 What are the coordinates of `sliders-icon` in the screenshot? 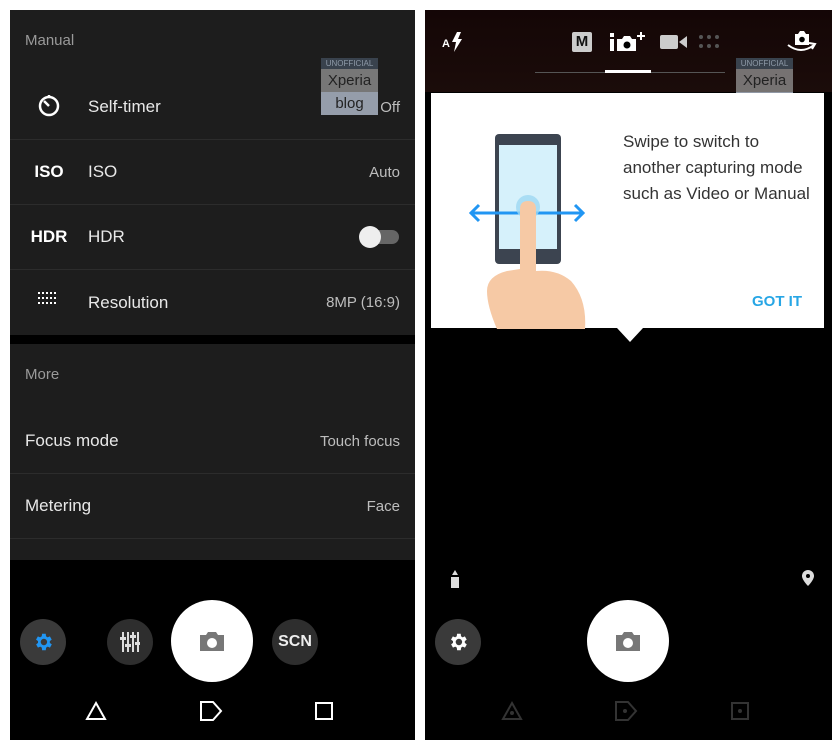 It's located at (130, 642).